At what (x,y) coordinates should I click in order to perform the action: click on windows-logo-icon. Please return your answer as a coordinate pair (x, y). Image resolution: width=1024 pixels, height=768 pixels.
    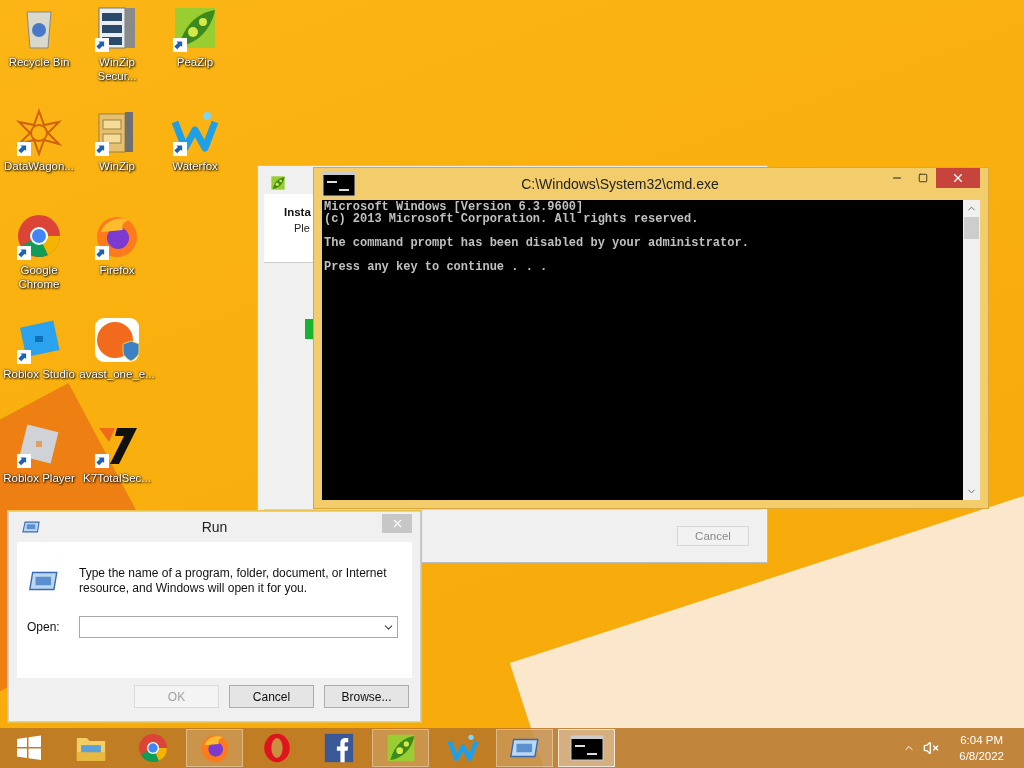
    Looking at the image, I should click on (28, 748).